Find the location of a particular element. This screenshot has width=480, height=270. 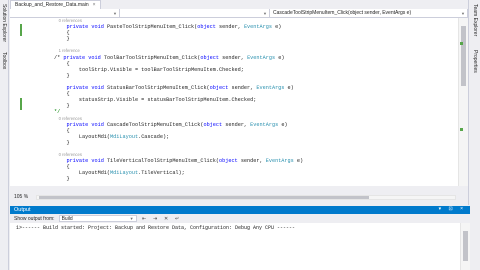

editor-horizontal-scrollbar is located at coordinates (246, 197).